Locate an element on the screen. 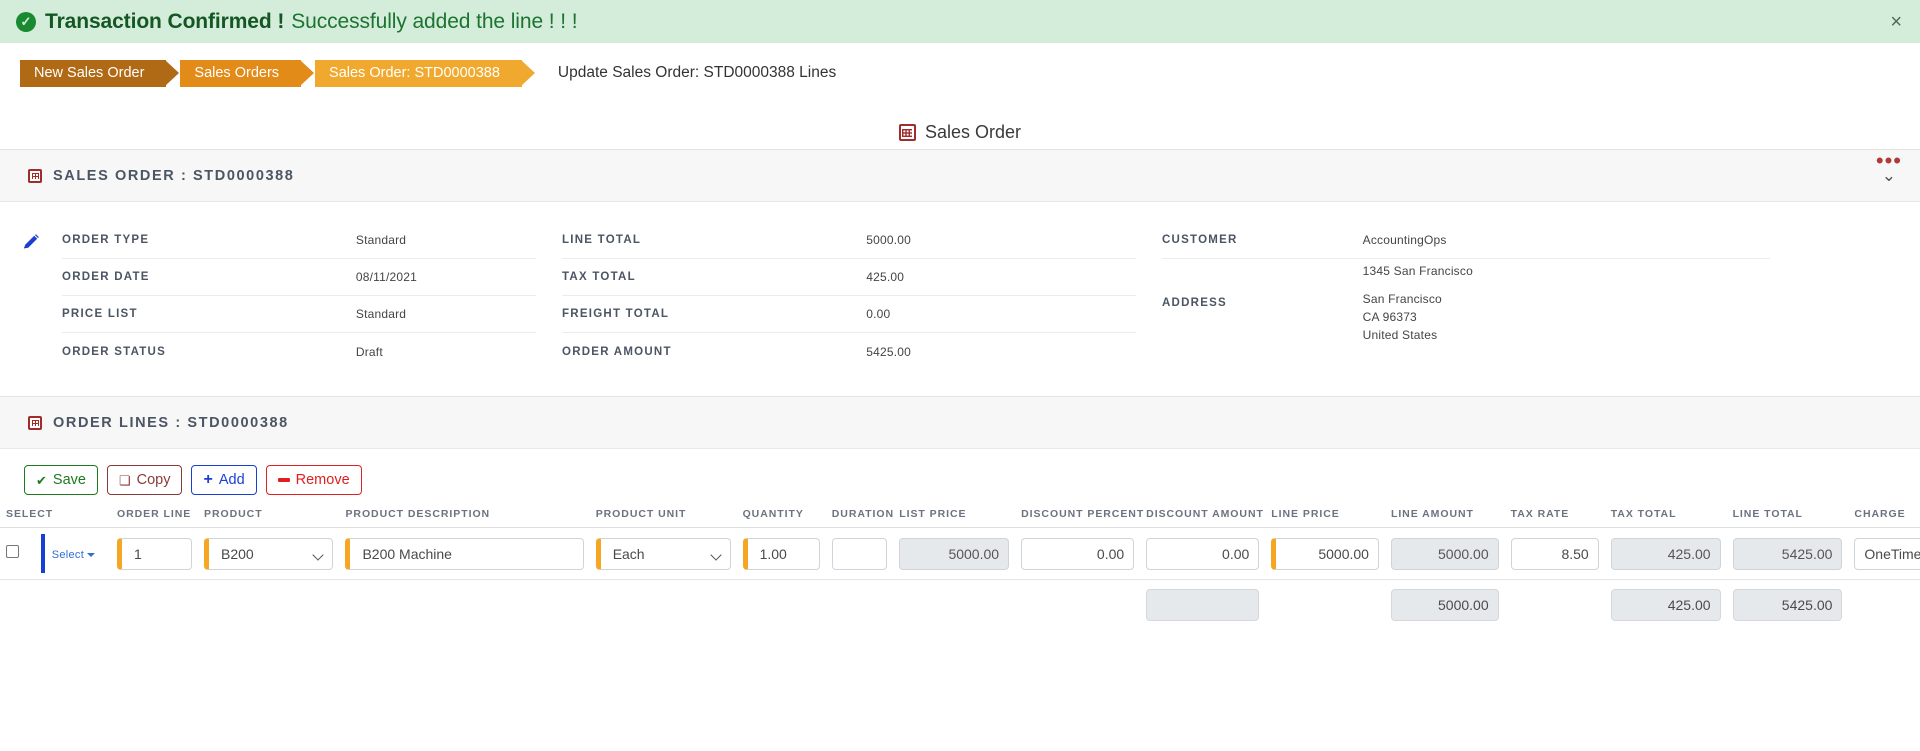 The width and height of the screenshot is (1920, 751). line-amount-input: 5000.00 is located at coordinates (1444, 553).